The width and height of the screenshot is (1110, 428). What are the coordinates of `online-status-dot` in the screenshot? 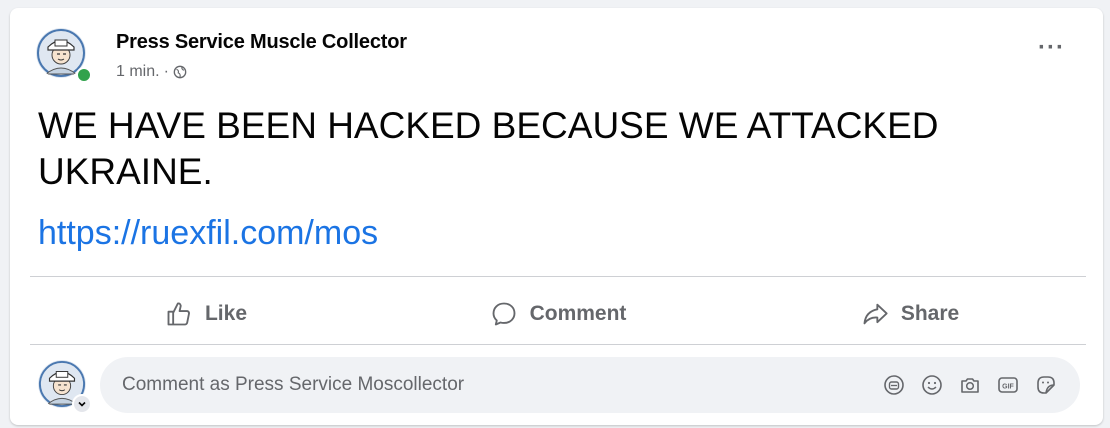 It's located at (84, 75).